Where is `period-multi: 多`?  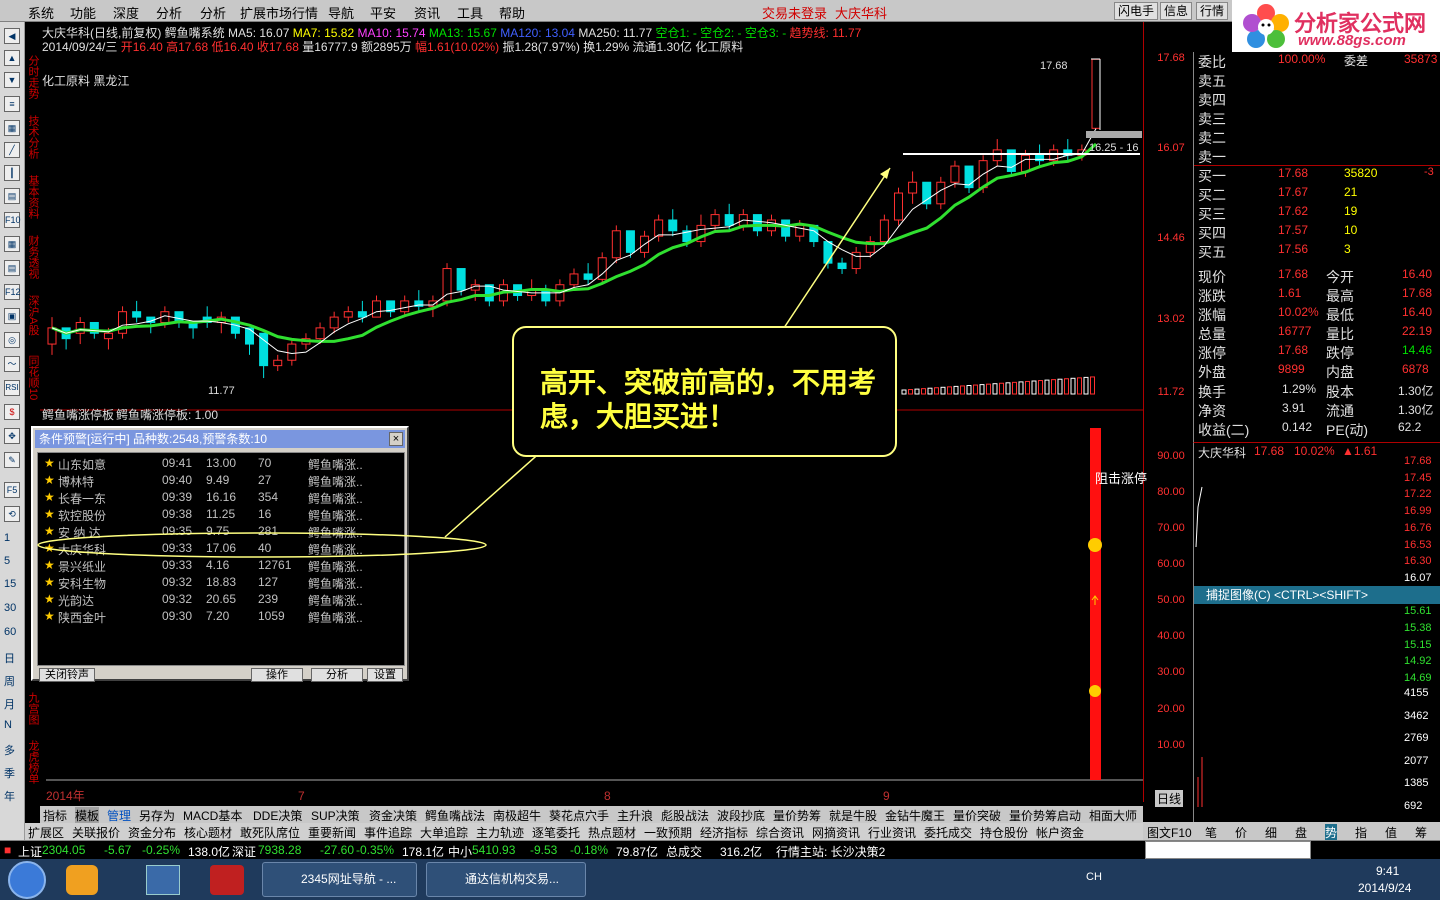
period-multi: 多 is located at coordinates (9, 750).